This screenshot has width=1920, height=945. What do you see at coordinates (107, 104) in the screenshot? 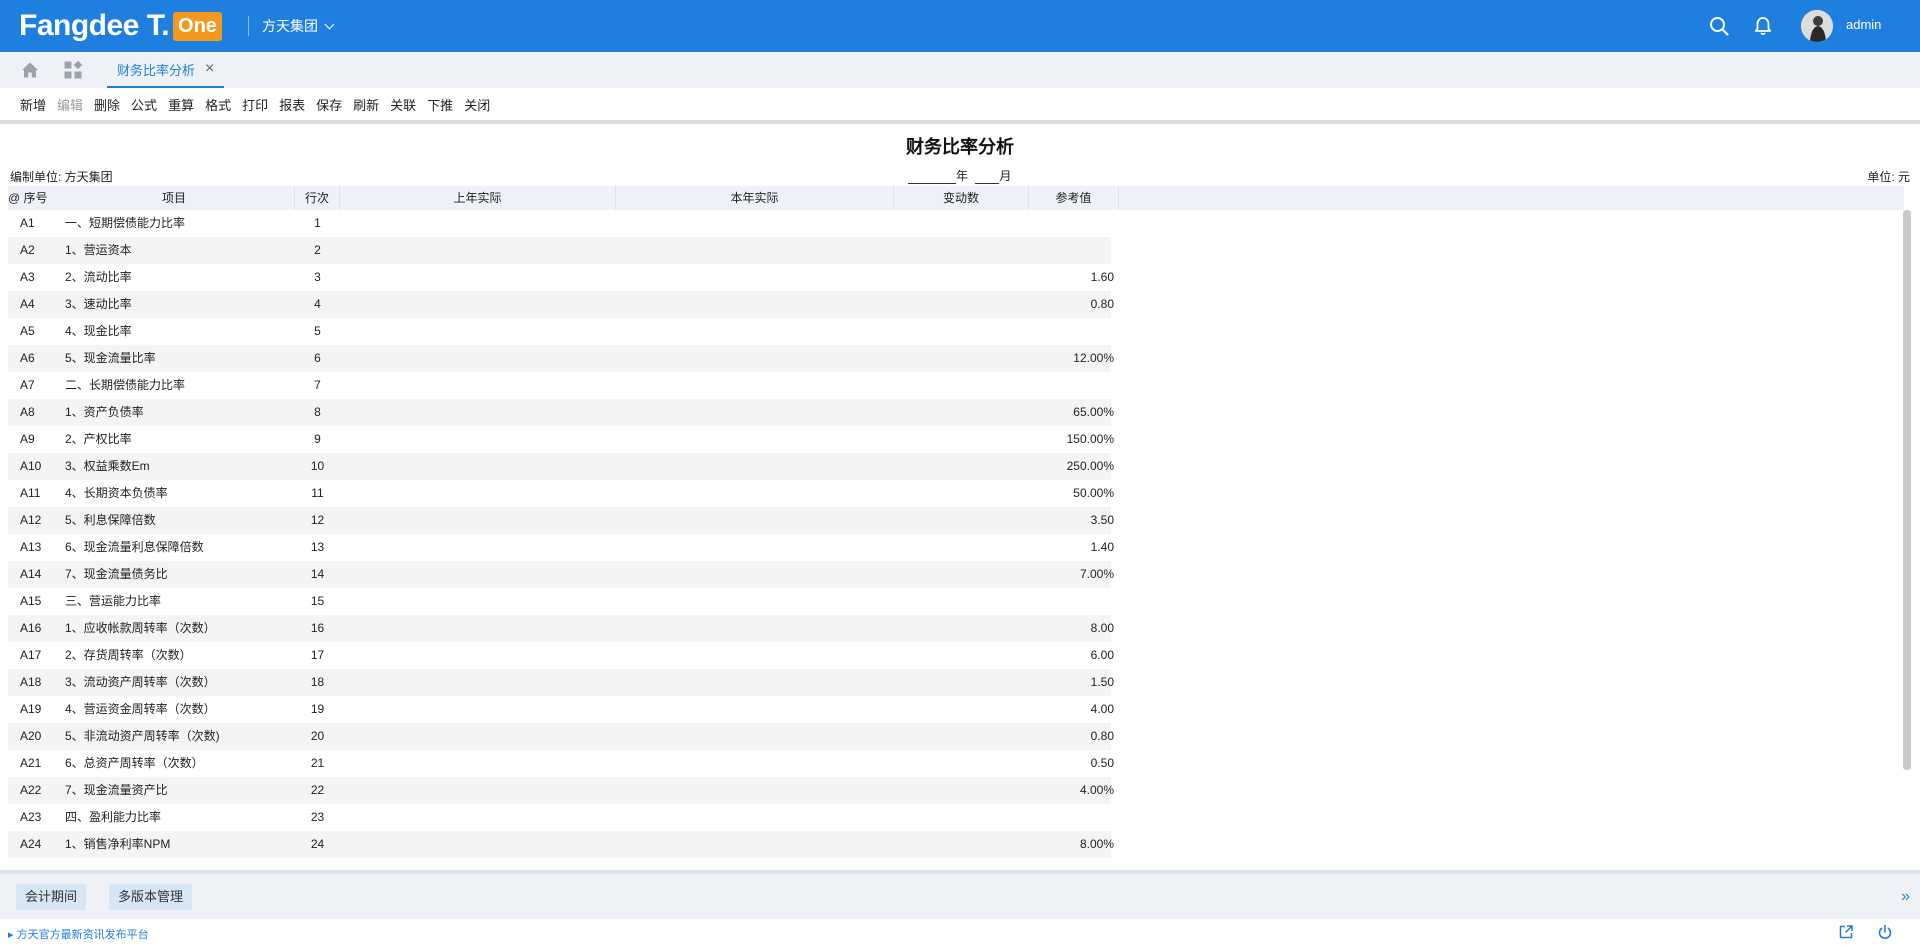
I see `toolbar-button: 删除` at bounding box center [107, 104].